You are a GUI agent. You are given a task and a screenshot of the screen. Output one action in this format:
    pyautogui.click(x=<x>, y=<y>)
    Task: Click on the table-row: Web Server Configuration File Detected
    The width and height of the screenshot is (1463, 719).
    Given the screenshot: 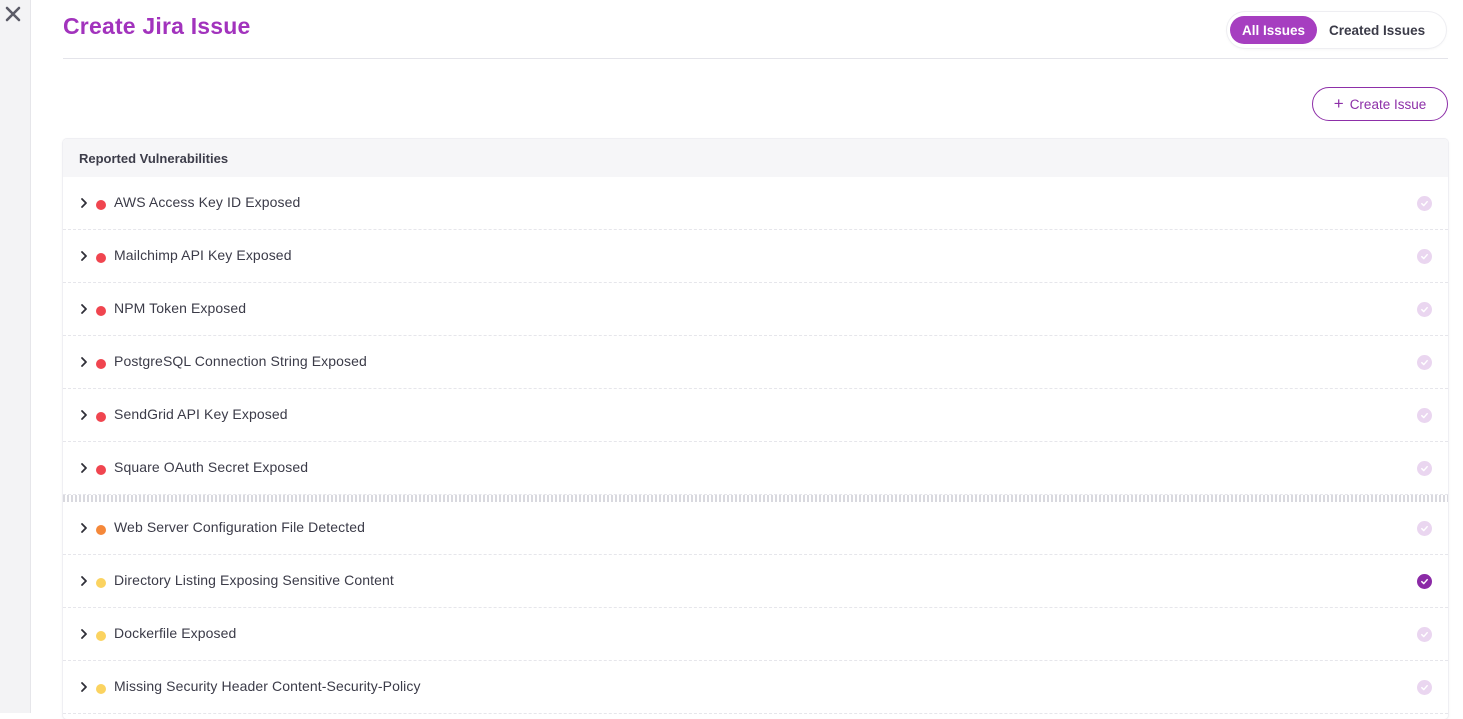 What is the action you would take?
    pyautogui.click(x=755, y=528)
    